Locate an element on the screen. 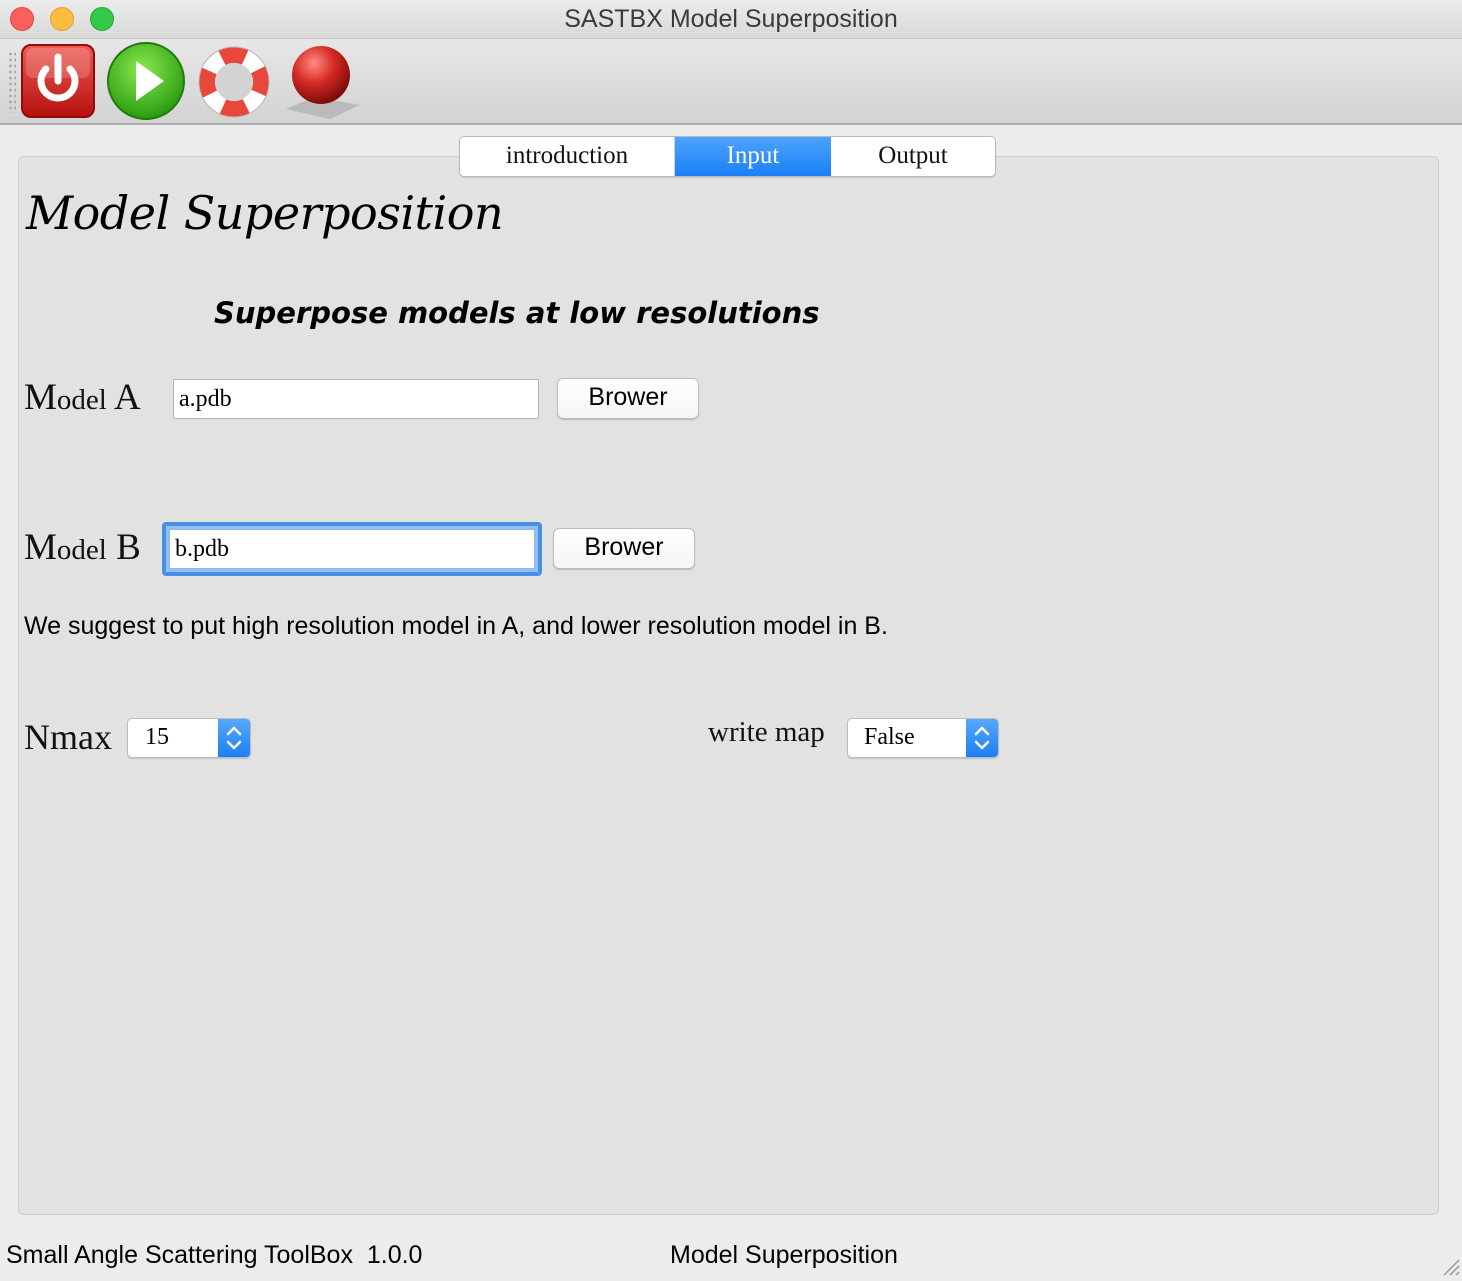 The width and height of the screenshot is (1462, 1281). tab-introduction: introduction is located at coordinates (567, 156).